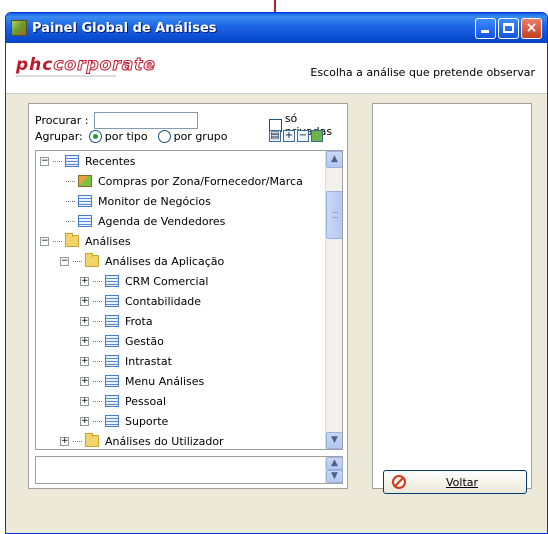 The height and width of the screenshot is (534, 548). What do you see at coordinates (399, 482) in the screenshot?
I see `back-icon` at bounding box center [399, 482].